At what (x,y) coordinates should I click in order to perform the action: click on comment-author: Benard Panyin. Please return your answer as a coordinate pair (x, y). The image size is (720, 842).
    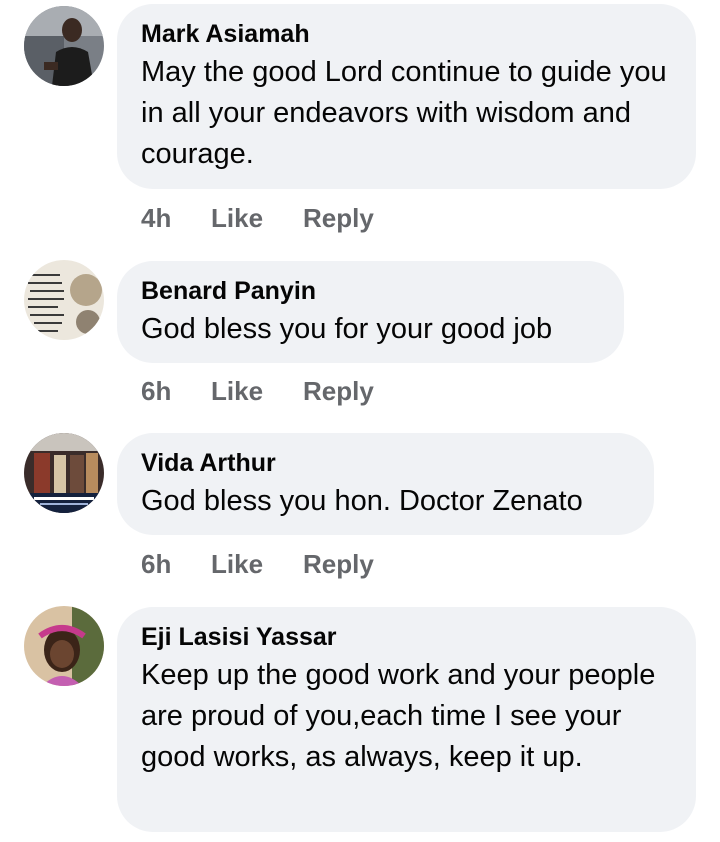
    Looking at the image, I should click on (370, 291).